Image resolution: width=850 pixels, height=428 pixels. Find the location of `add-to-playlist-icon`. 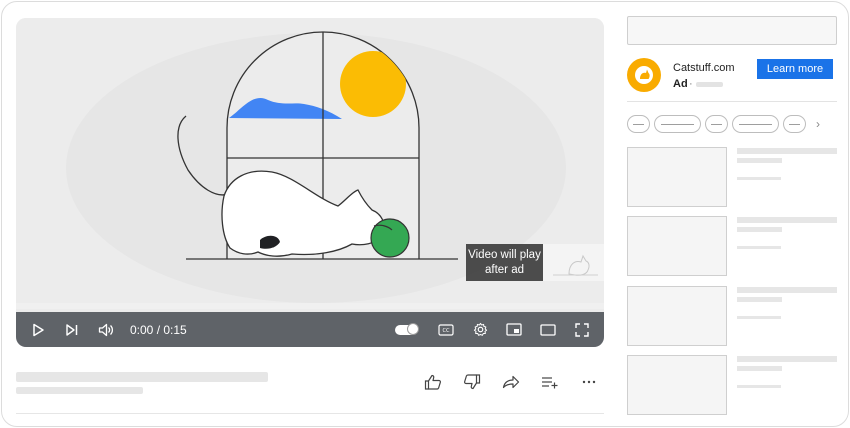

add-to-playlist-icon is located at coordinates (550, 383).